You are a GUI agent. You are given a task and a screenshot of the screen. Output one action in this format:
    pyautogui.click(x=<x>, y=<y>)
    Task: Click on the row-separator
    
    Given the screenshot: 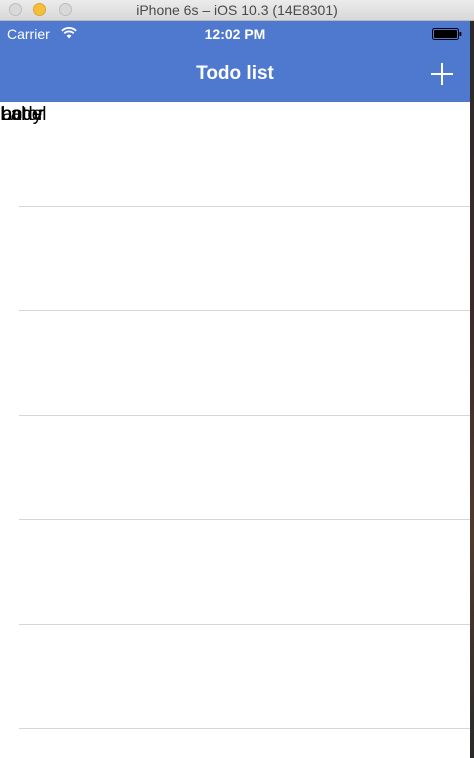 What is the action you would take?
    pyautogui.click(x=244, y=728)
    